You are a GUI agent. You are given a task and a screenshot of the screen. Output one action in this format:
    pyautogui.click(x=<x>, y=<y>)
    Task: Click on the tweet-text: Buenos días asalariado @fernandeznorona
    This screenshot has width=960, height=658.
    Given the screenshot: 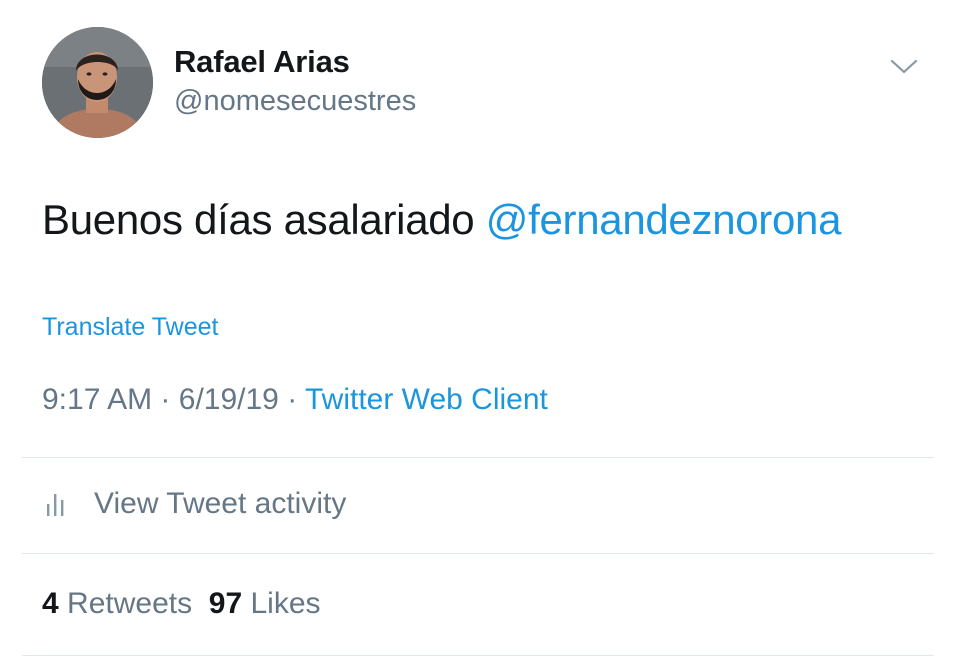 What is the action you would take?
    pyautogui.click(x=441, y=220)
    